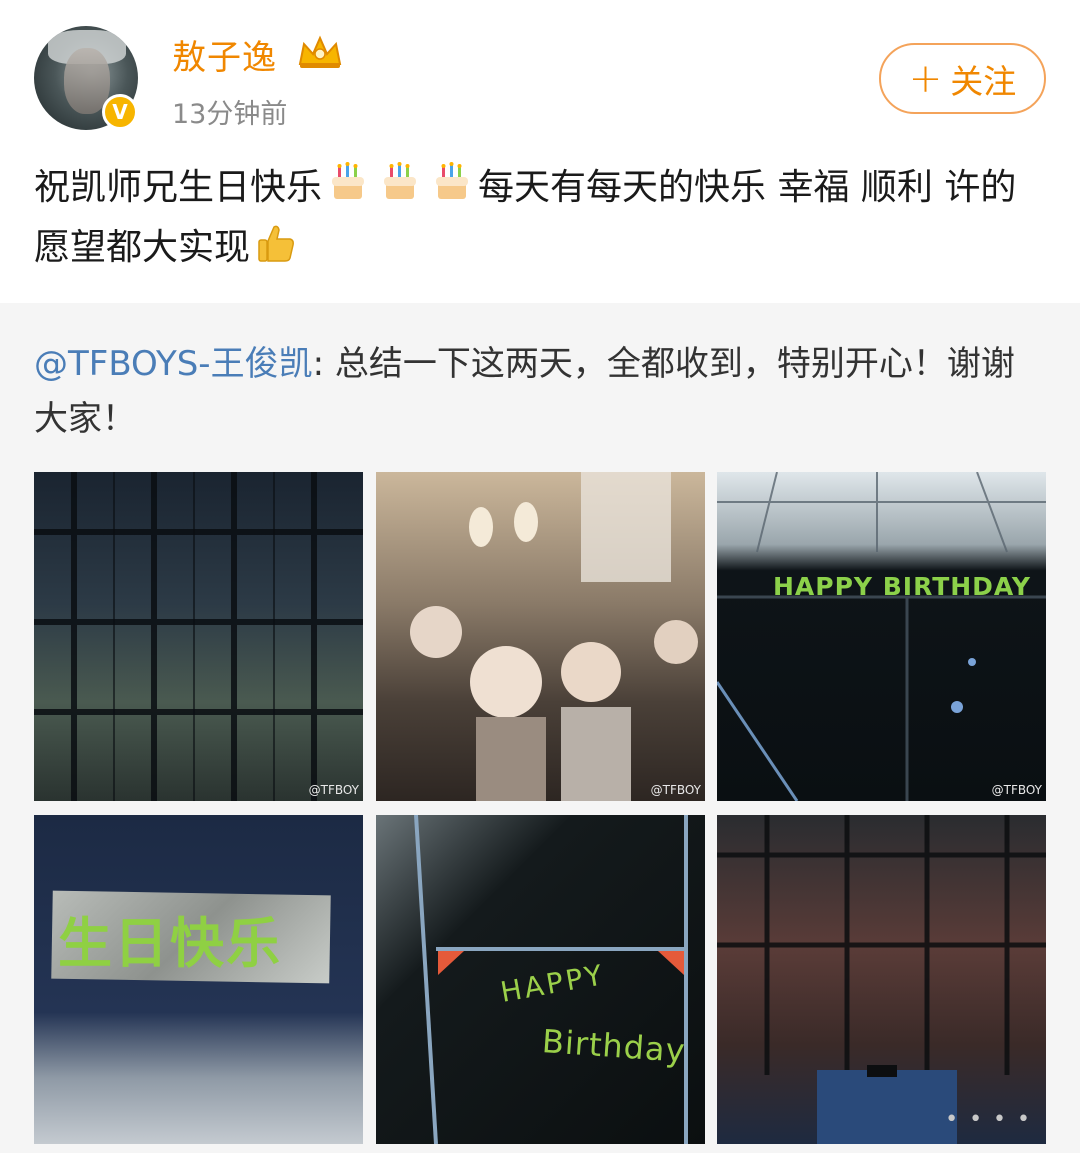 The image size is (1080, 1153). I want to click on photo-thumbnail: HAPPY BIRTHDAY @TFBOY, so click(881, 636).